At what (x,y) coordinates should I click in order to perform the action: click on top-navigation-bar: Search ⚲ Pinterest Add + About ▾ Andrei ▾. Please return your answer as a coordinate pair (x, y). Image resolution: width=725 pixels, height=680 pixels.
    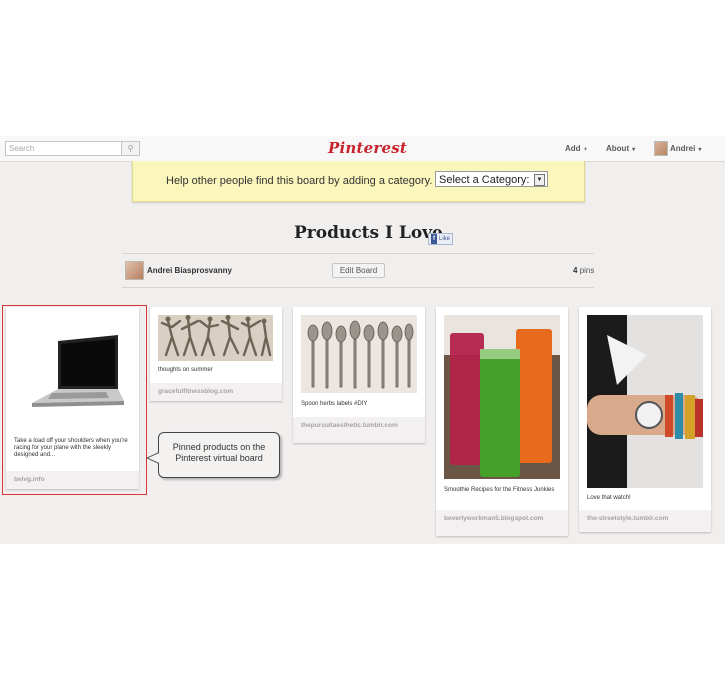
    Looking at the image, I should click on (362, 149).